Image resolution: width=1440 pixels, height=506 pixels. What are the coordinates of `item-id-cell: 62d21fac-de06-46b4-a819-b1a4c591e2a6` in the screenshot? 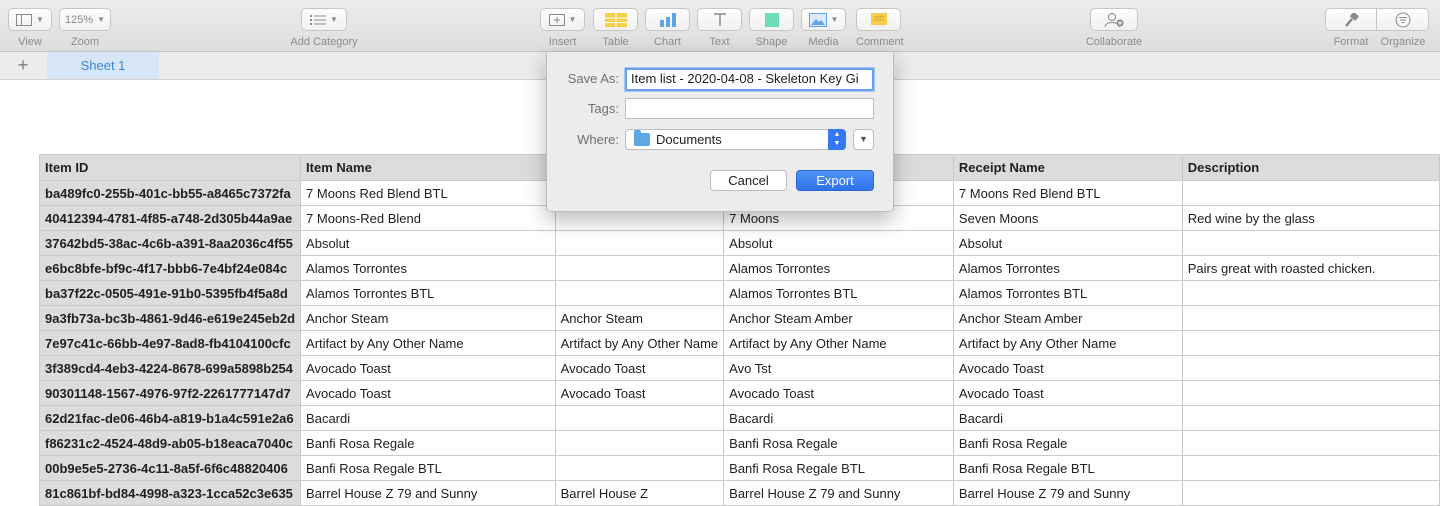 It's located at (170, 418).